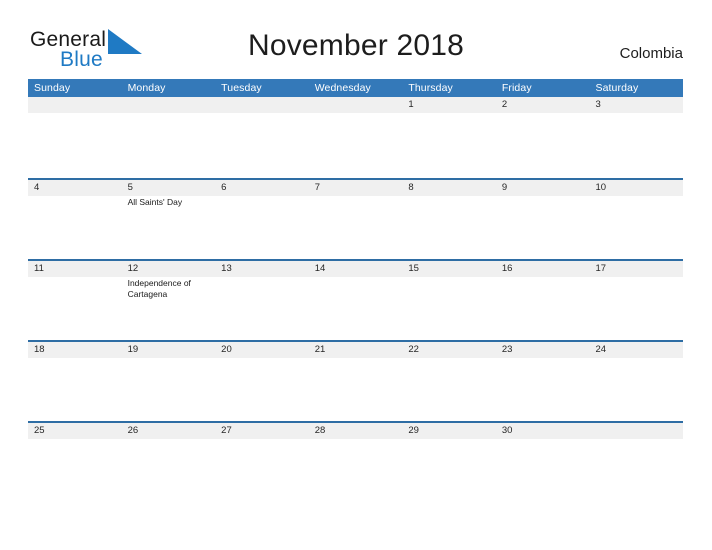 The width and height of the screenshot is (712, 550). Describe the element at coordinates (75, 219) in the screenshot. I see `day-cell-4: 4` at that location.